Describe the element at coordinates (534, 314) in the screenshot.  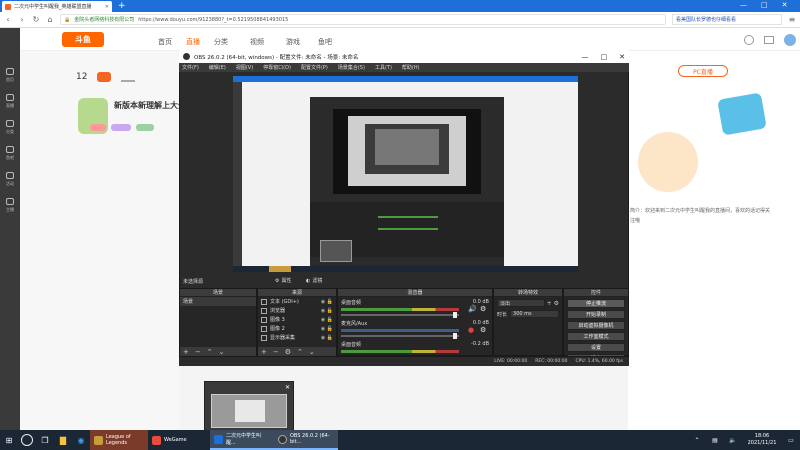
I see `duration-input: 300 ms` at that location.